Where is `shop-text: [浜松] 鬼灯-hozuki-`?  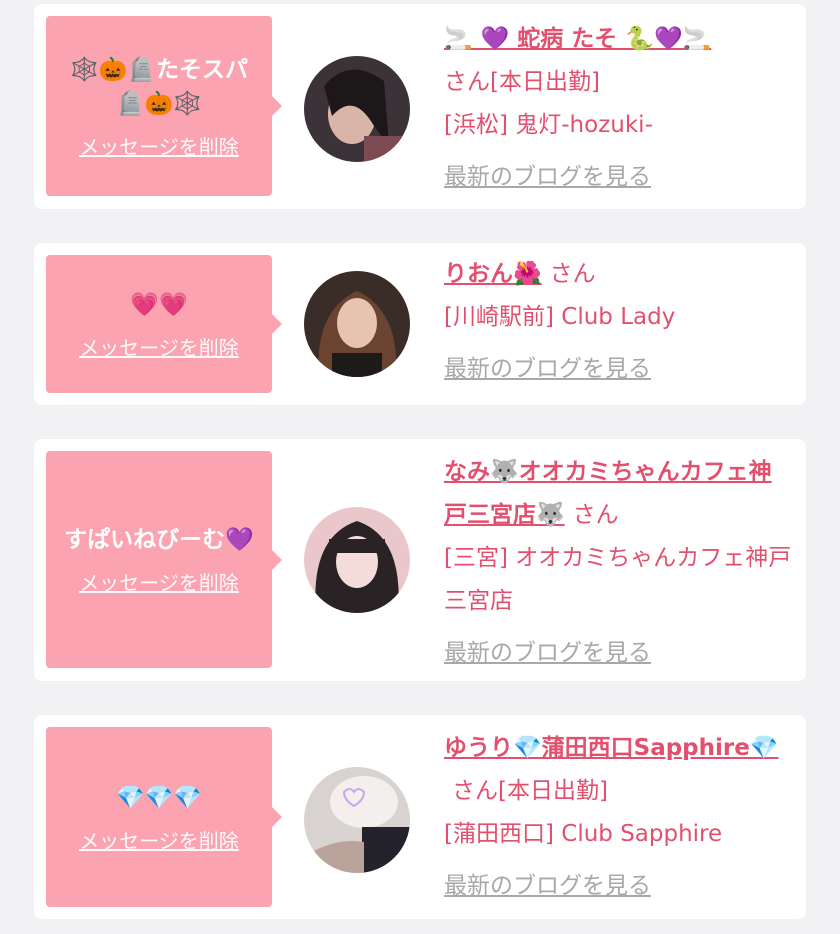 shop-text: [浜松] 鬼灯-hozuki- is located at coordinates (548, 125).